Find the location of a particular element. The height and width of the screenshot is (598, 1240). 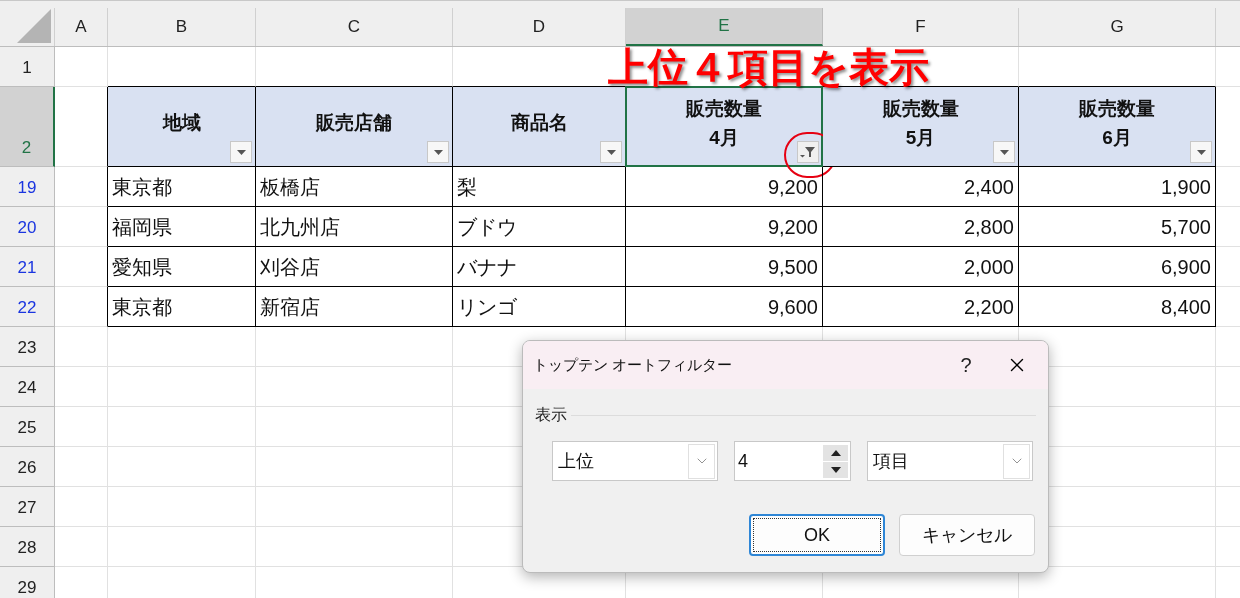

caret-up-icon is located at coordinates (835, 452).